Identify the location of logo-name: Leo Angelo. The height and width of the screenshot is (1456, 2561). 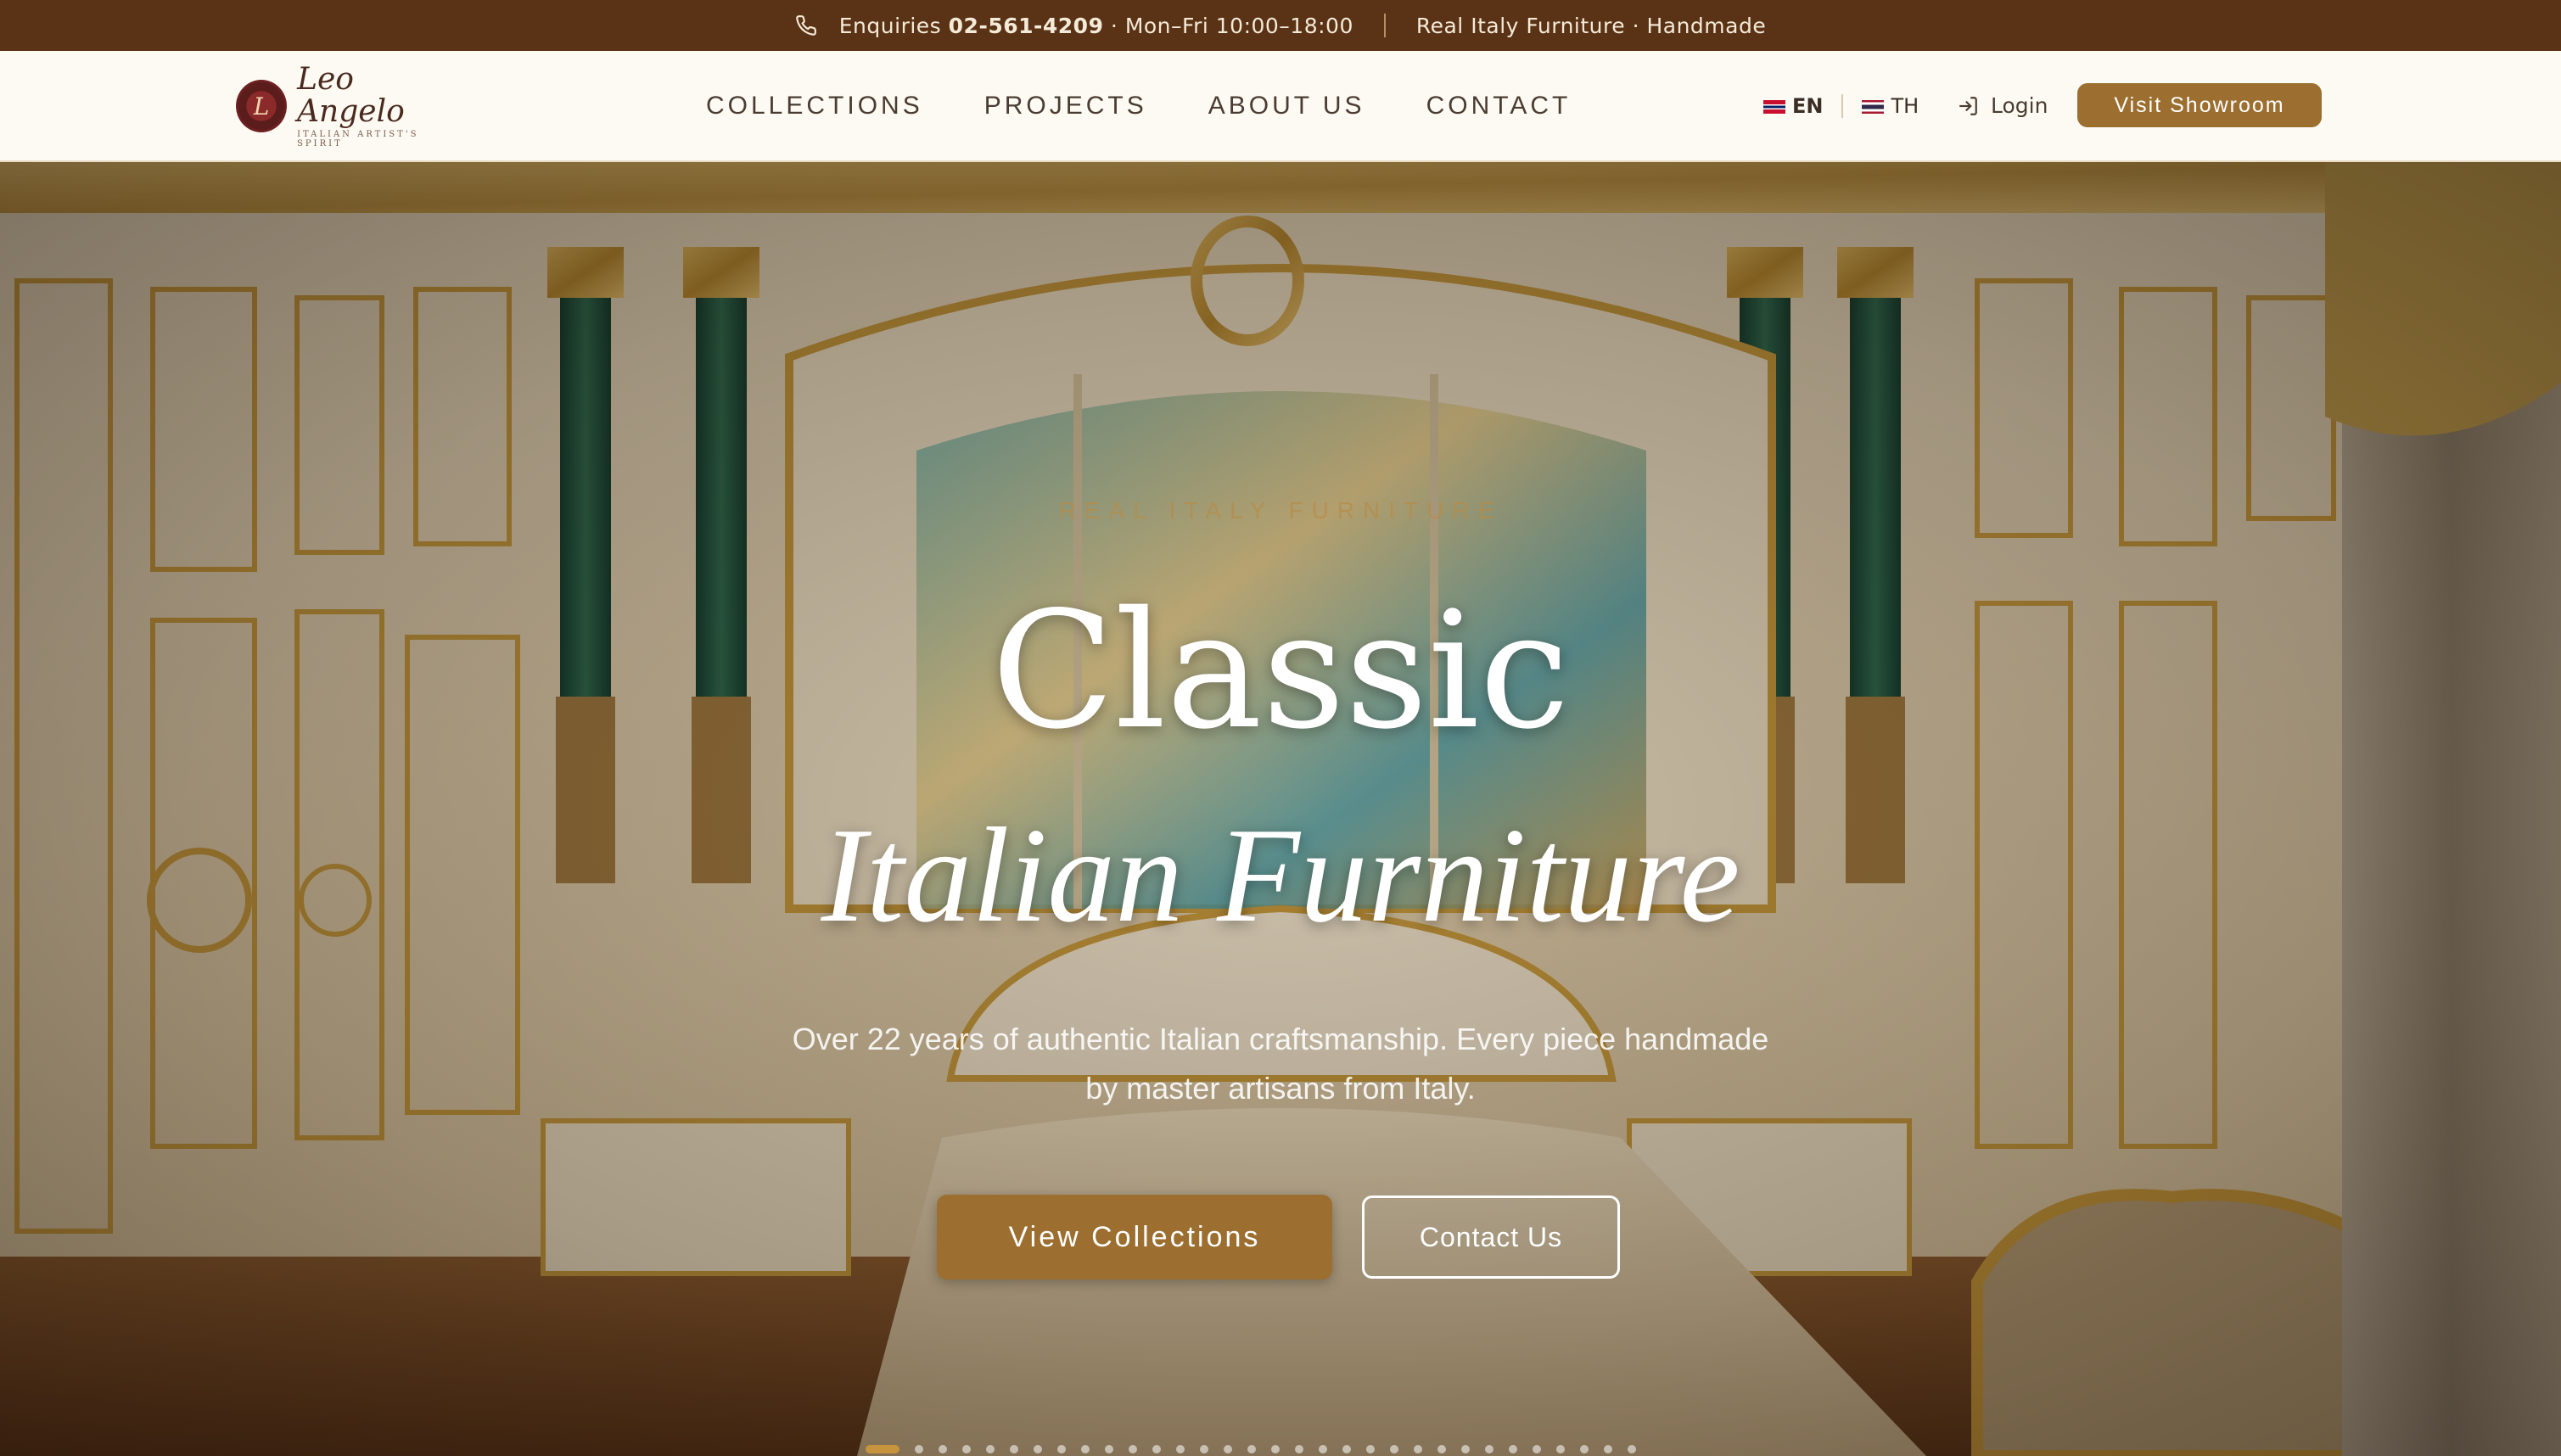
(351, 95).